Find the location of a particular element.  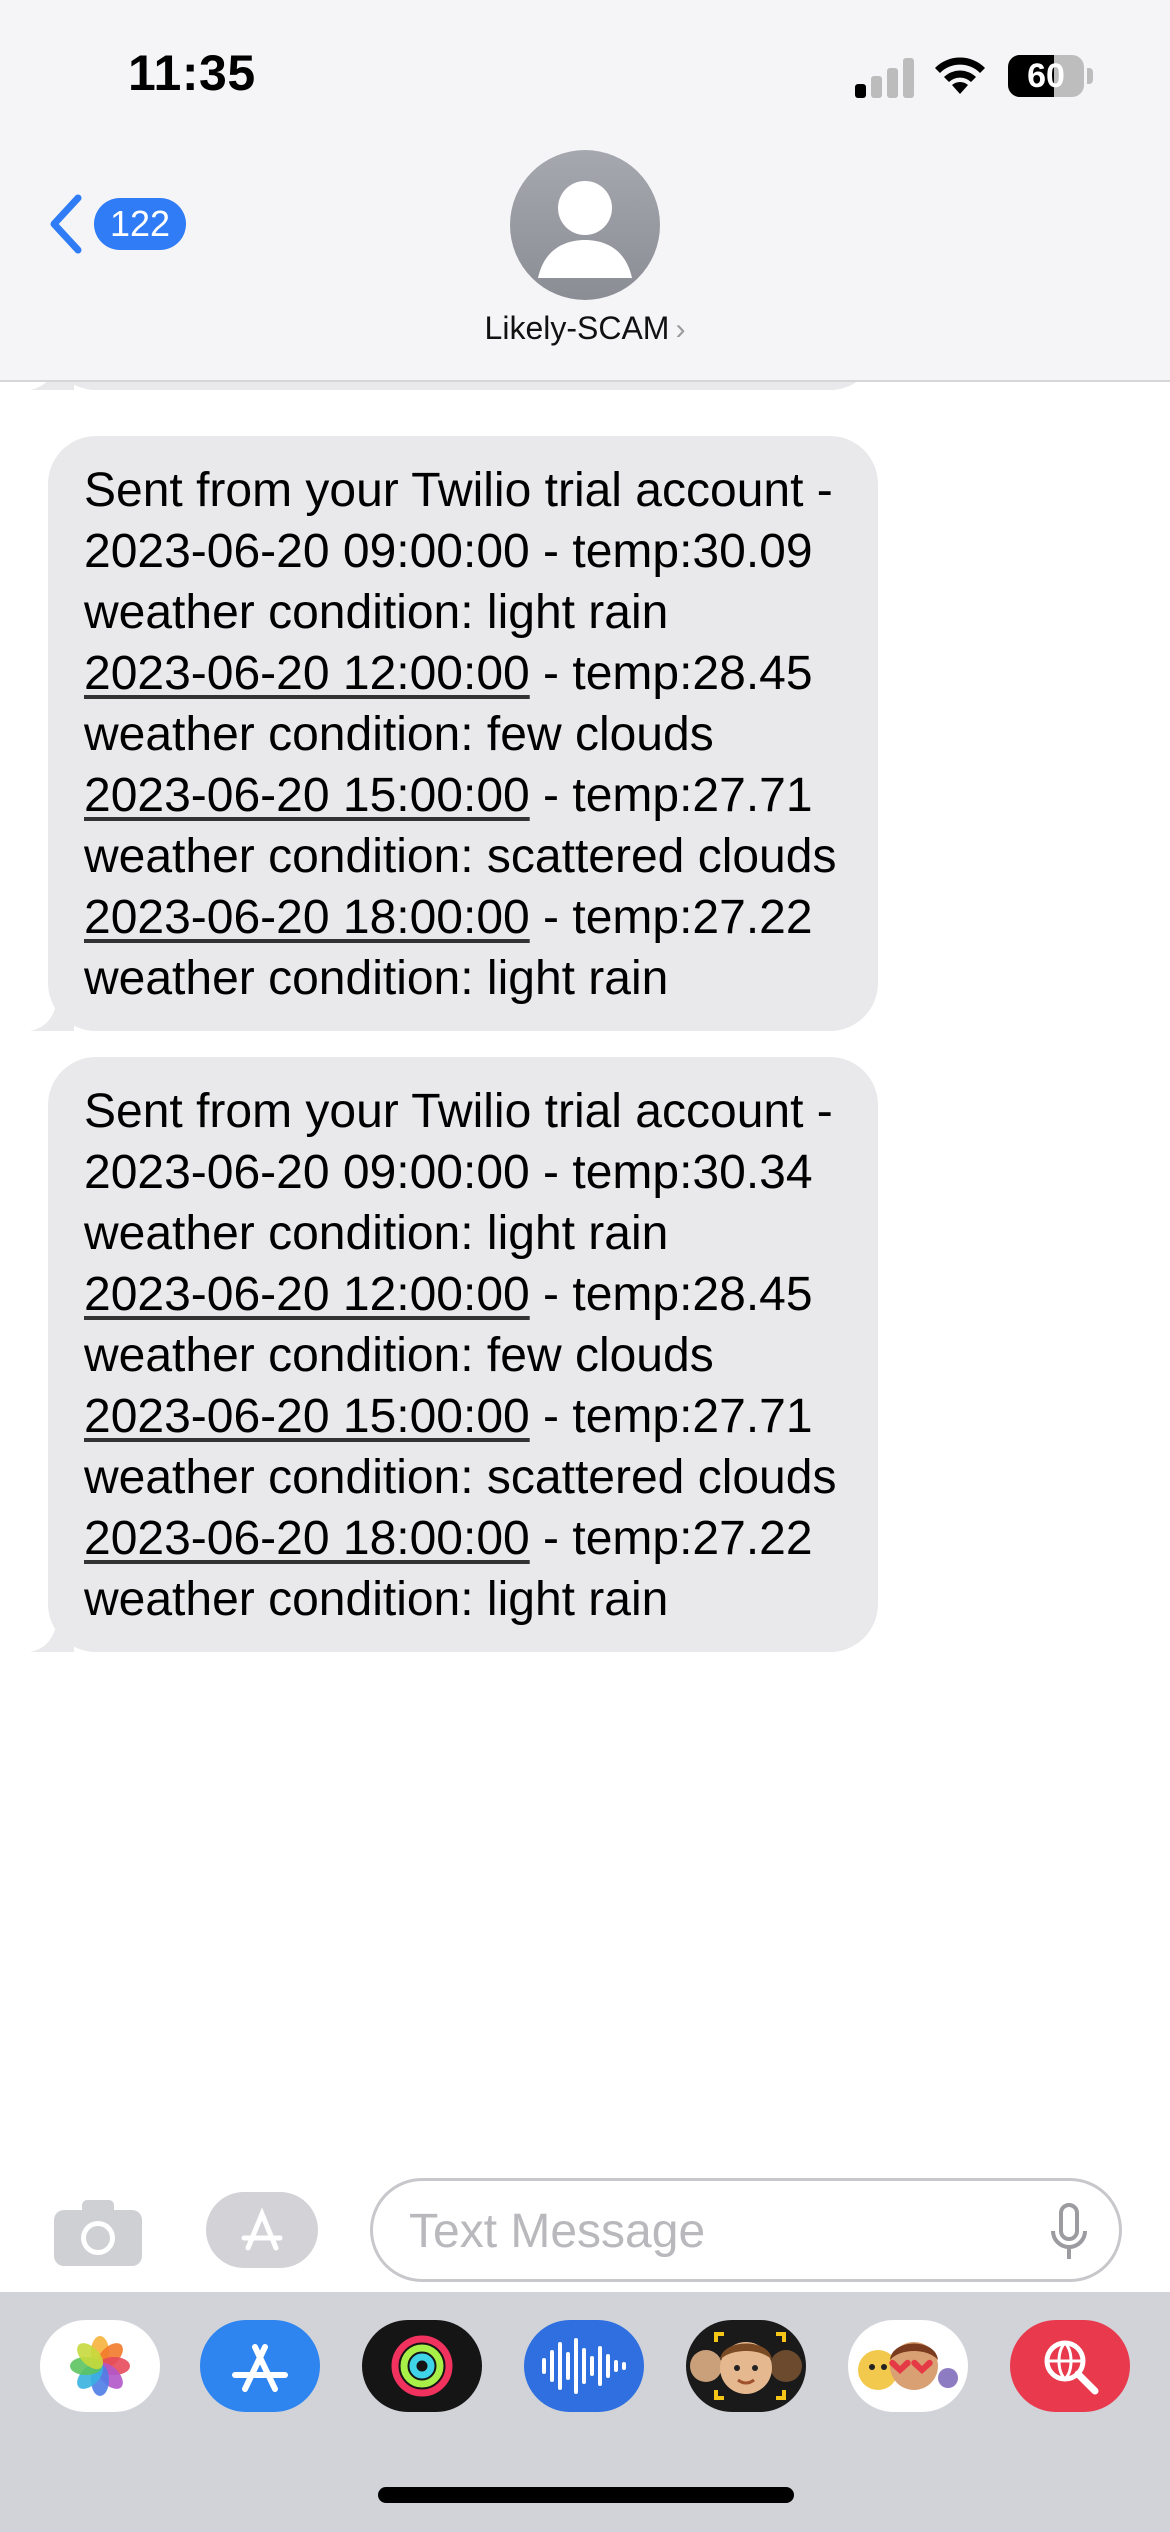

memoji-app-icon is located at coordinates (746, 2366).